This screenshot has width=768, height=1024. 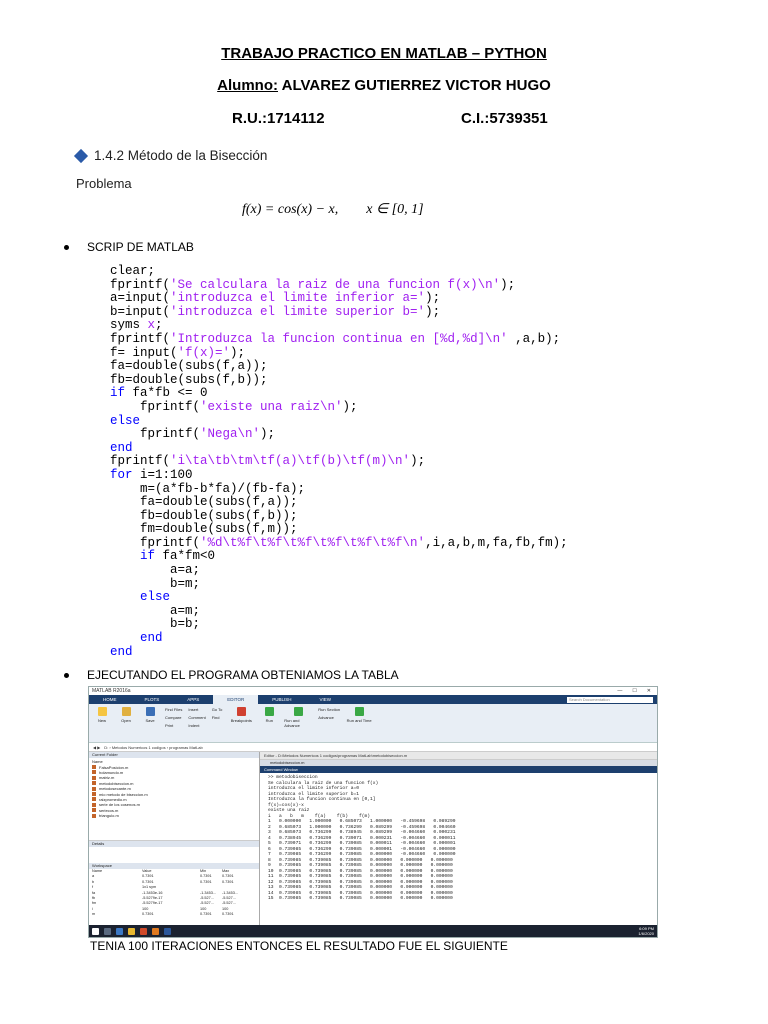 I want to click on problem-formula: f(x) = cos(x) − x, x ∈ [0, 1], so click(x=333, y=209).